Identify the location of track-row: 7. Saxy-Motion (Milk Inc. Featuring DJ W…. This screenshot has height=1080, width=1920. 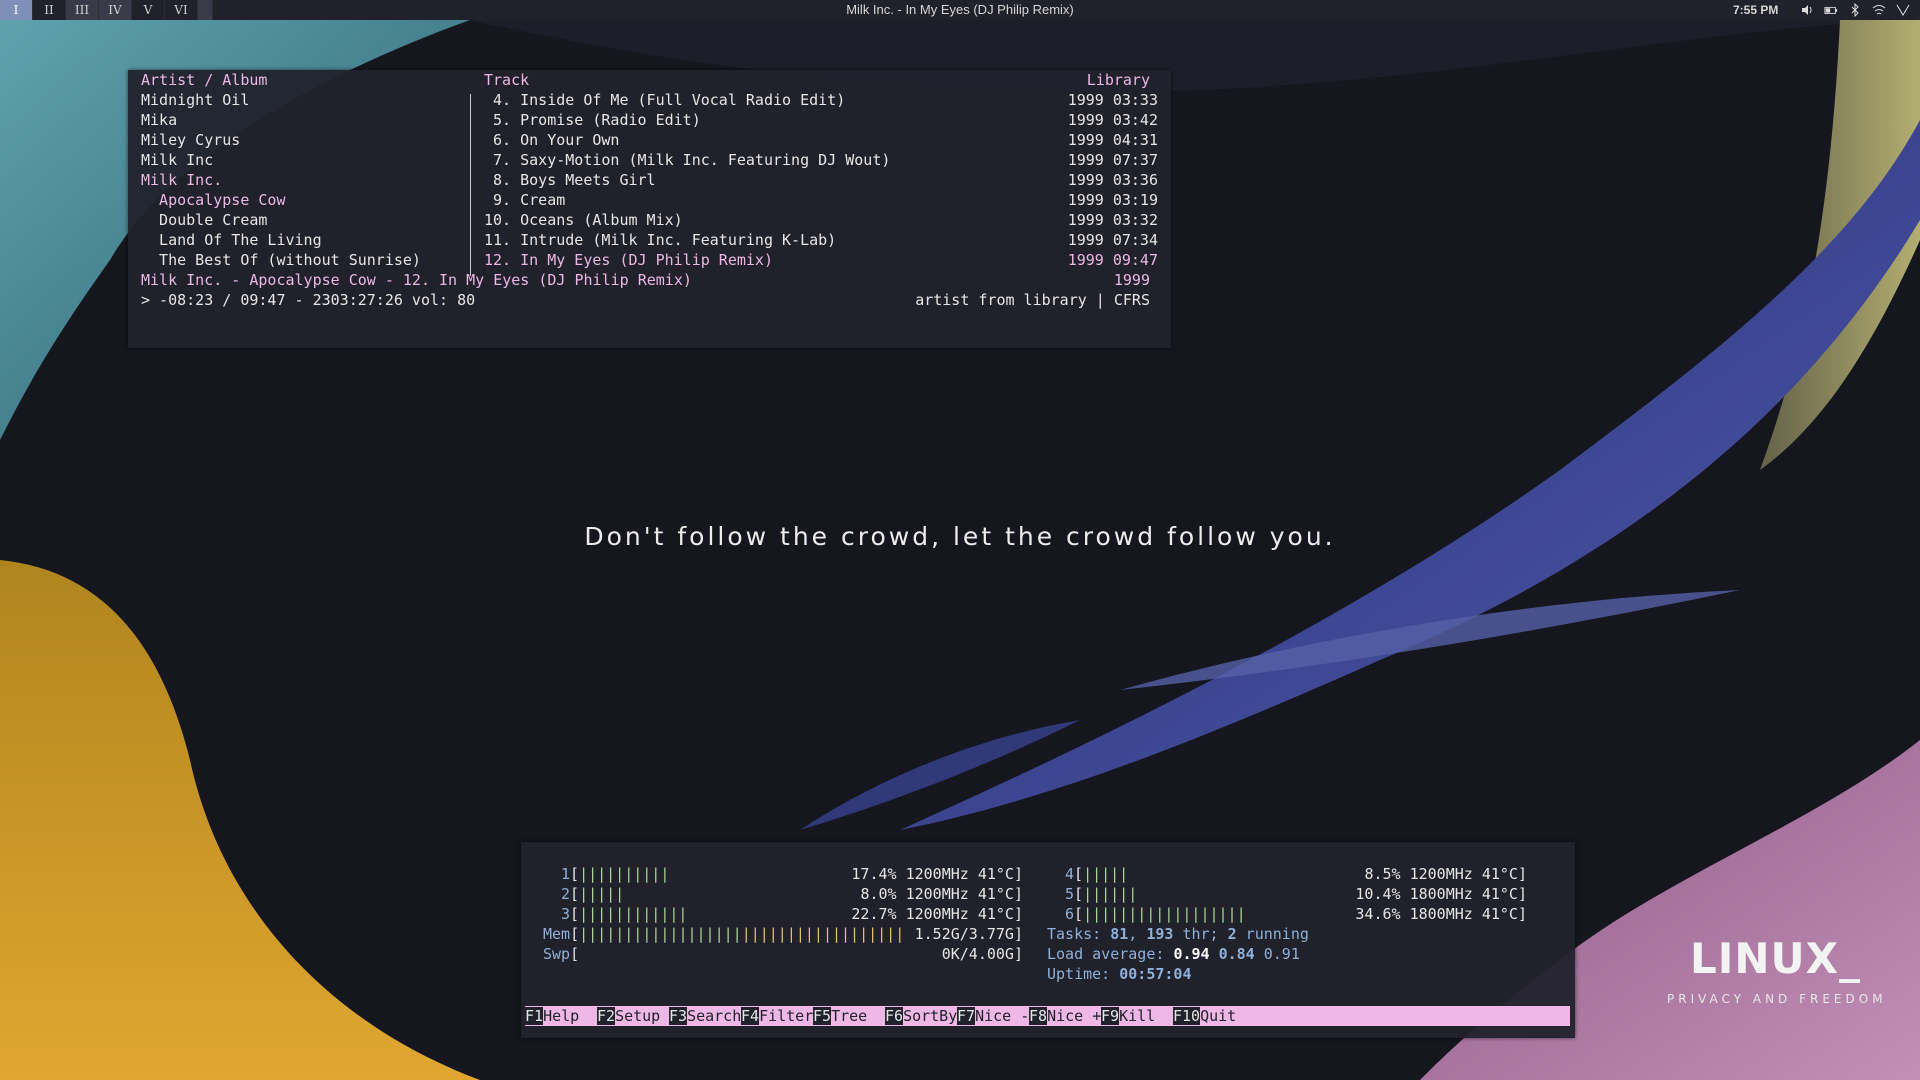
(821, 160).